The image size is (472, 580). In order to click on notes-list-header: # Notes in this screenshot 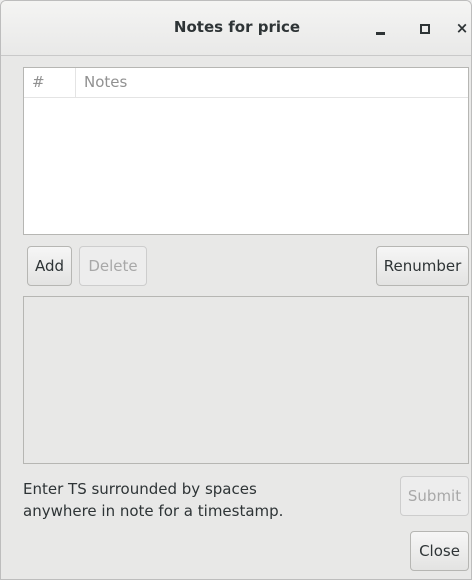, I will do `click(246, 83)`.